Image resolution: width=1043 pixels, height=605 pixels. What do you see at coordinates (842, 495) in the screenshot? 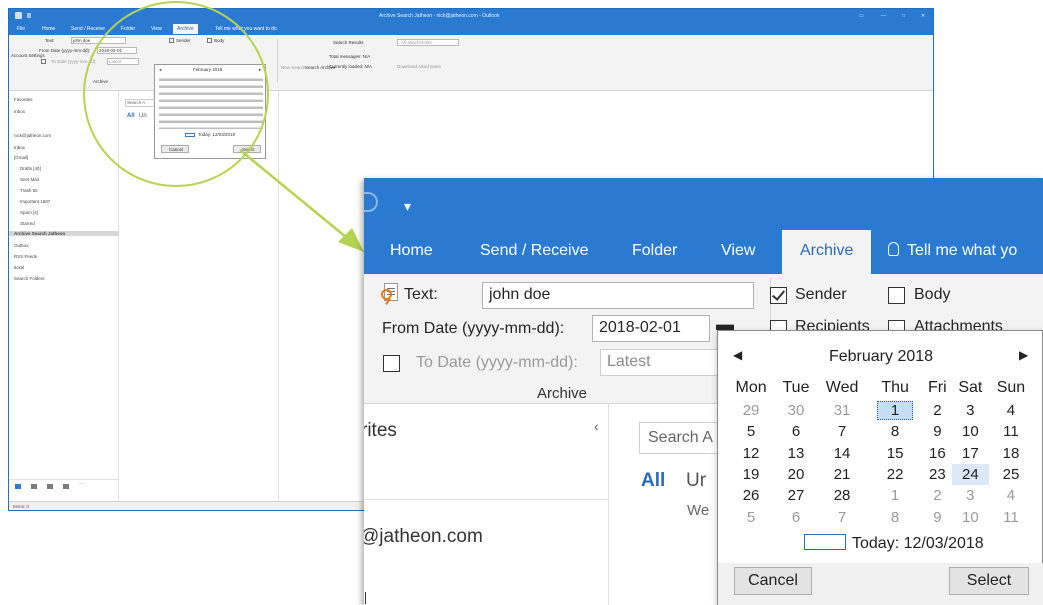
I see `calendar-day: 28` at bounding box center [842, 495].